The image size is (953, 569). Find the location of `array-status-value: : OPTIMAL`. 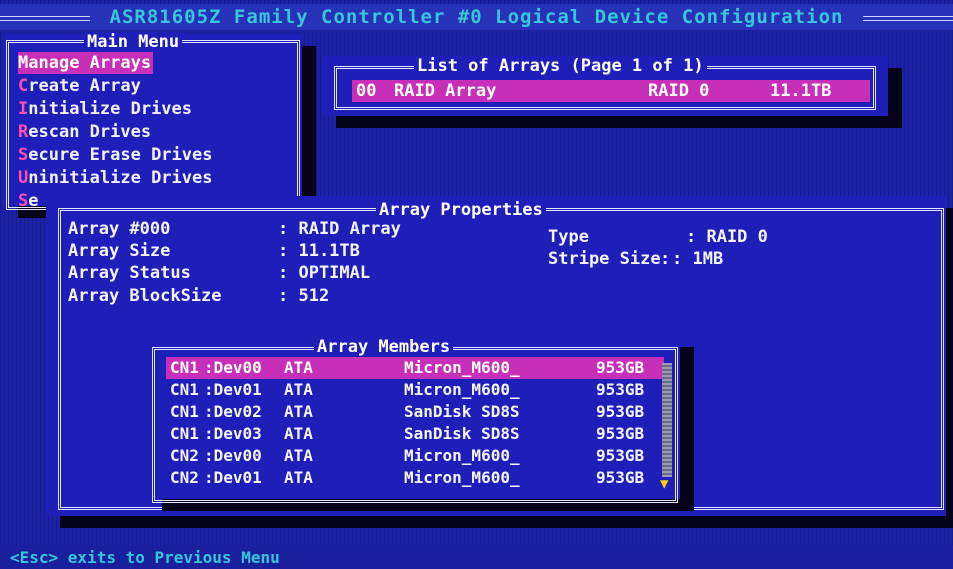

array-status-value: : OPTIMAL is located at coordinates (324, 273).